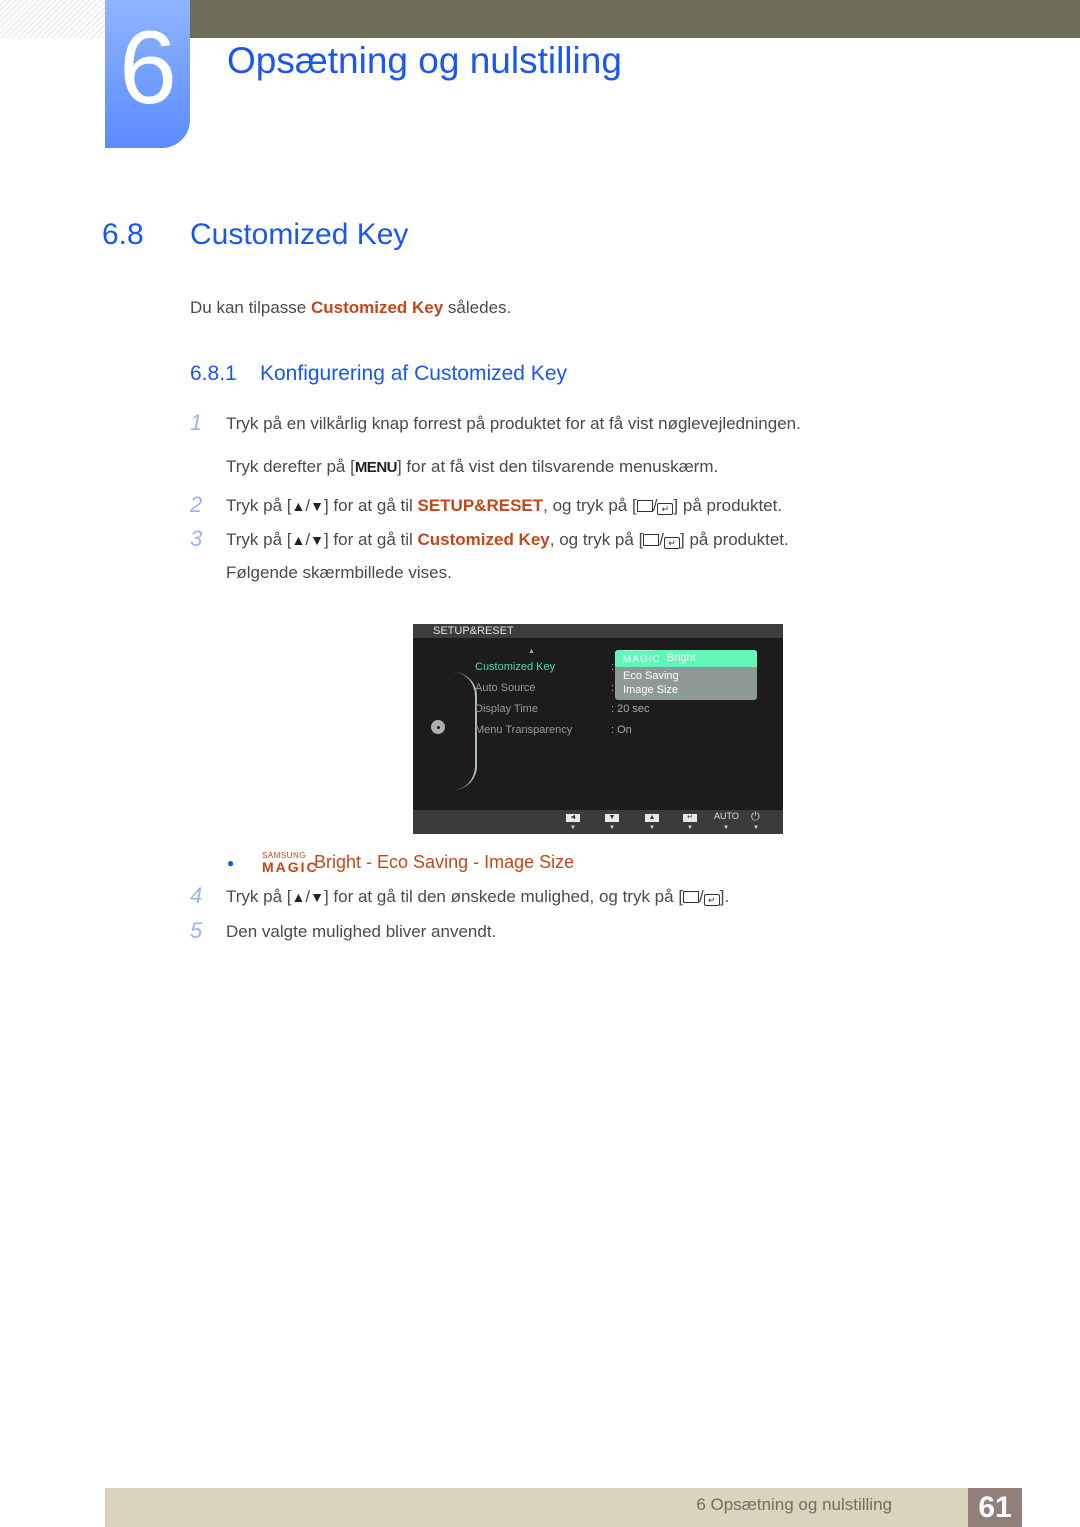  What do you see at coordinates (423, 862) in the screenshot?
I see `option-eco-saving: Eco Saving` at bounding box center [423, 862].